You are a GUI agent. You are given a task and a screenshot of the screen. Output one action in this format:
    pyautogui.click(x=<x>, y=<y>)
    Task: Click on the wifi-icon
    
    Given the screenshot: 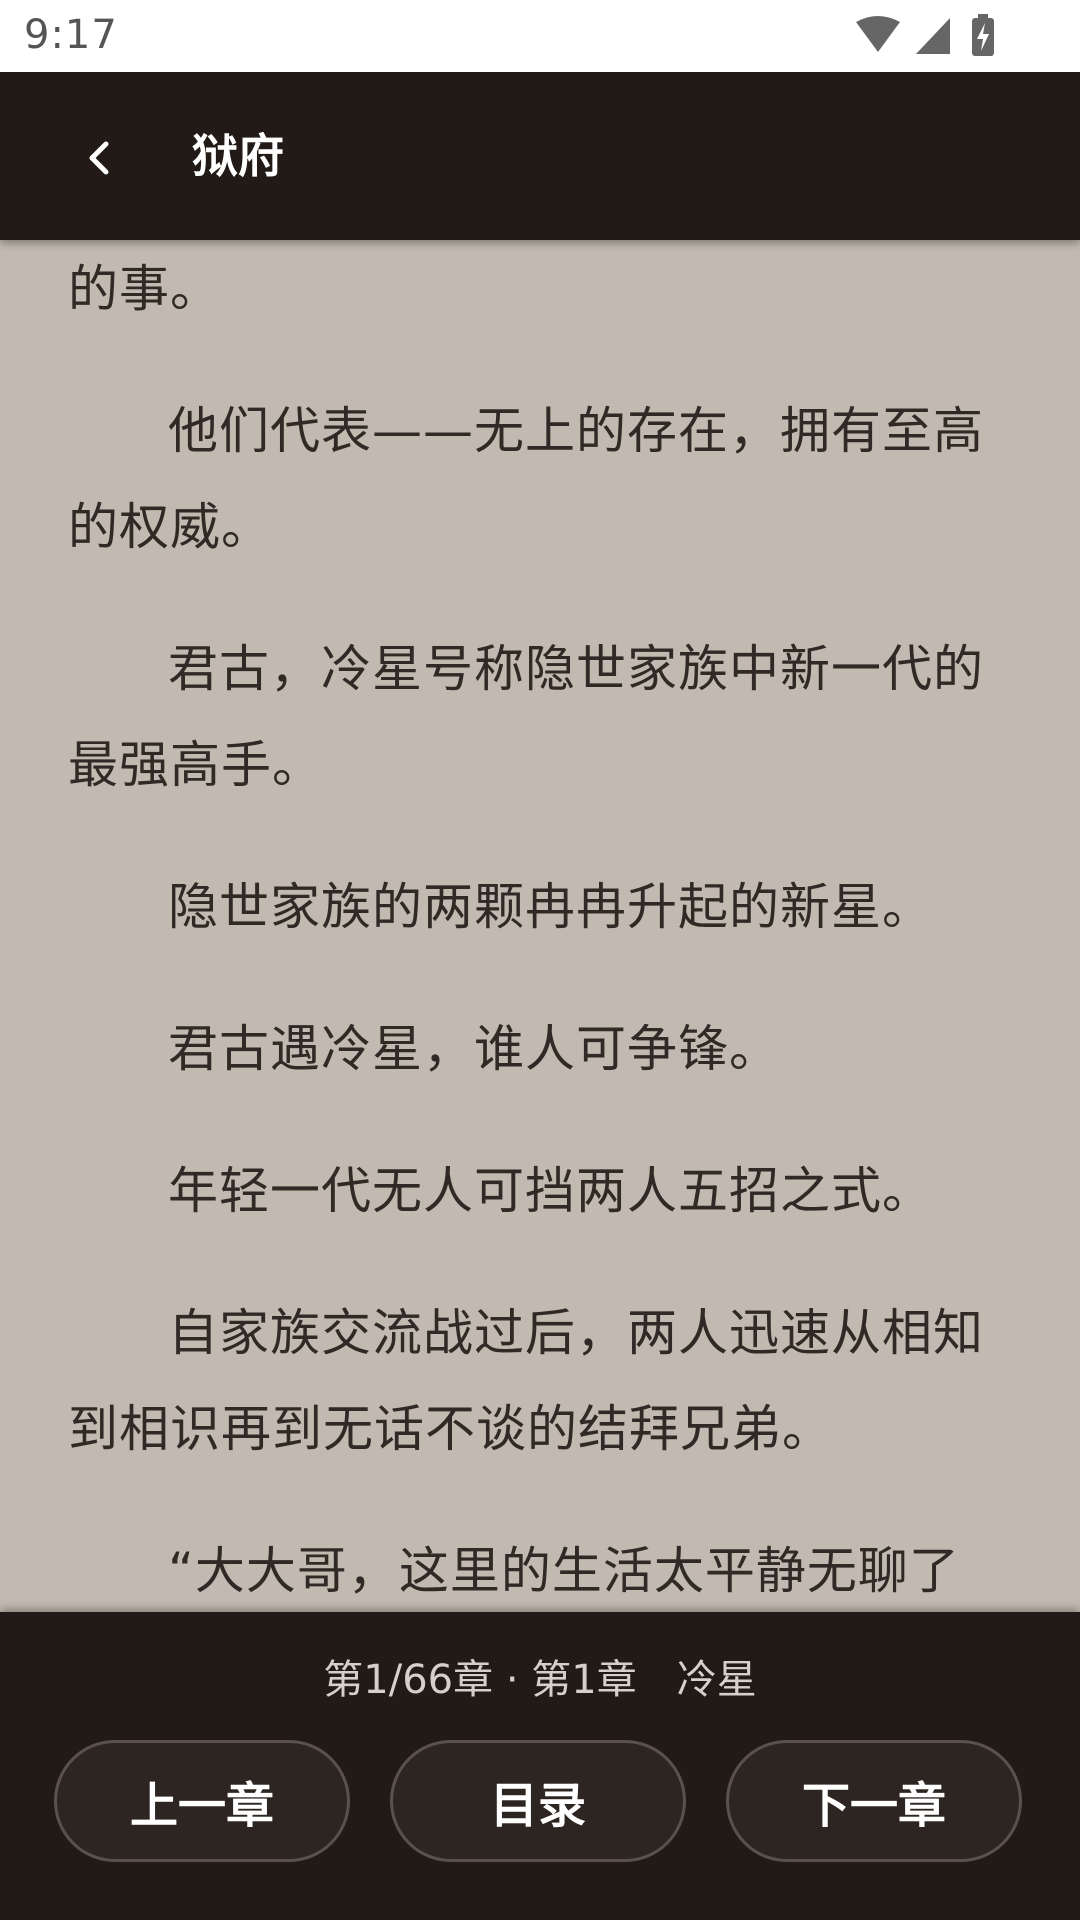 What is the action you would take?
    pyautogui.click(x=878, y=34)
    